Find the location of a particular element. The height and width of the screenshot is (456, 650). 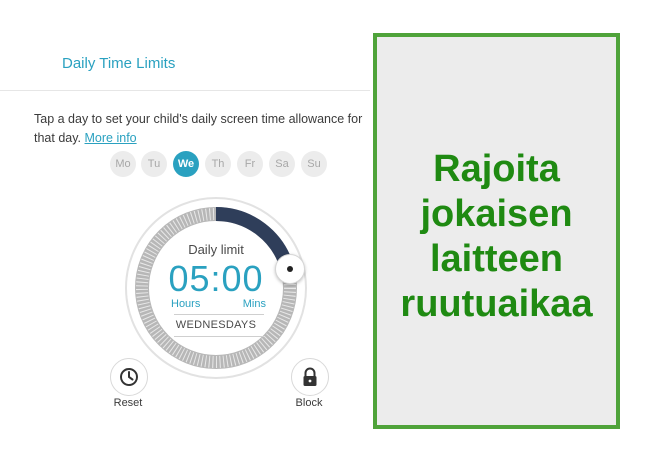

day-wednesday: We is located at coordinates (186, 164).